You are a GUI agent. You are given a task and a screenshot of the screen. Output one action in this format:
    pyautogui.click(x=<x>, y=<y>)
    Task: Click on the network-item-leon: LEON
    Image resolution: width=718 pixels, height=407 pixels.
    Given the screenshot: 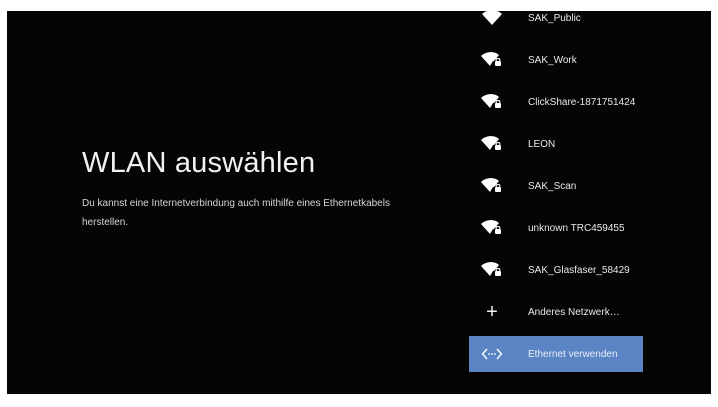 What is the action you would take?
    pyautogui.click(x=557, y=144)
    